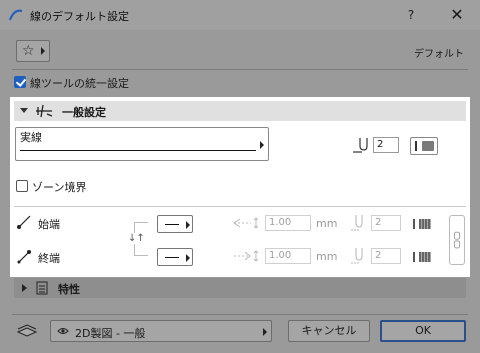 This screenshot has width=480, height=353. Describe the element at coordinates (386, 256) in the screenshot. I see `end-pen-field: 2` at that location.